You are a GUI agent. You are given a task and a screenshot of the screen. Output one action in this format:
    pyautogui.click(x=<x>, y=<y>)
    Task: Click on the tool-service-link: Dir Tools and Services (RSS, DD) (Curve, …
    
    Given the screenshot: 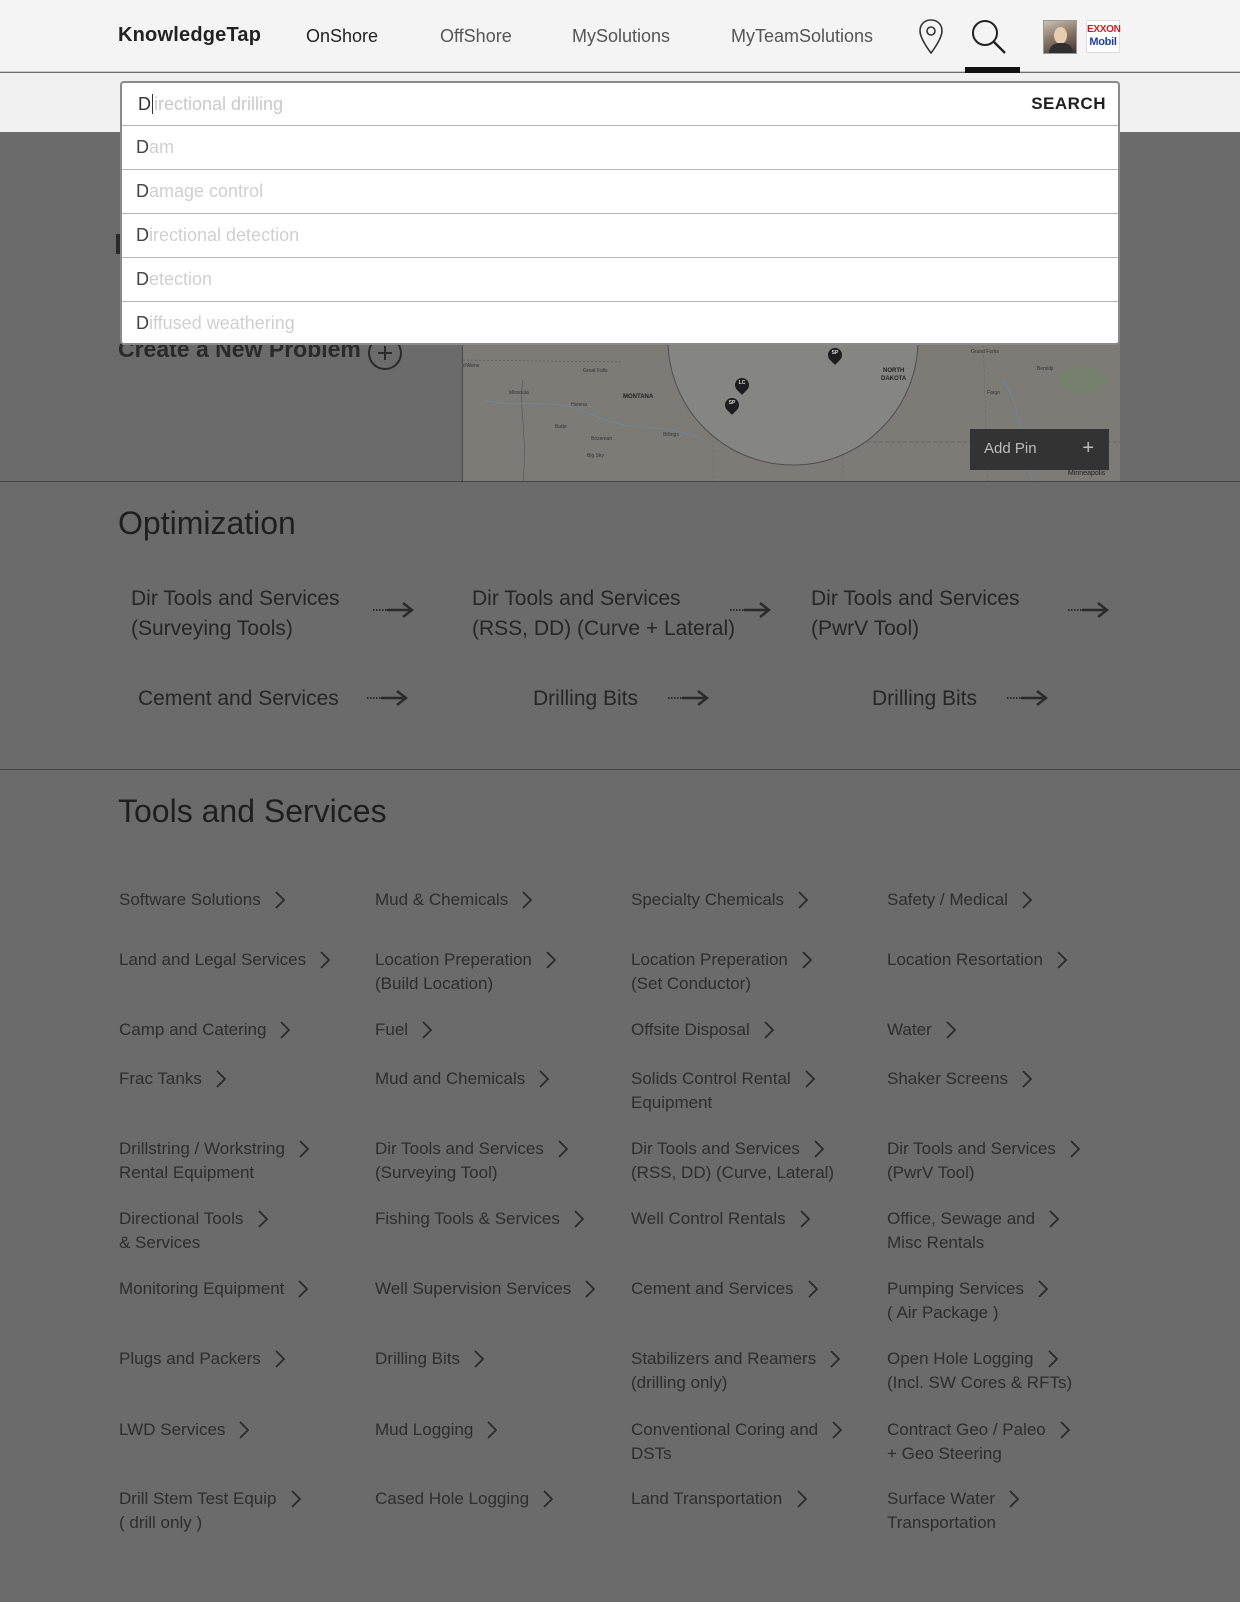 What is the action you would take?
    pyautogui.click(x=732, y=1161)
    